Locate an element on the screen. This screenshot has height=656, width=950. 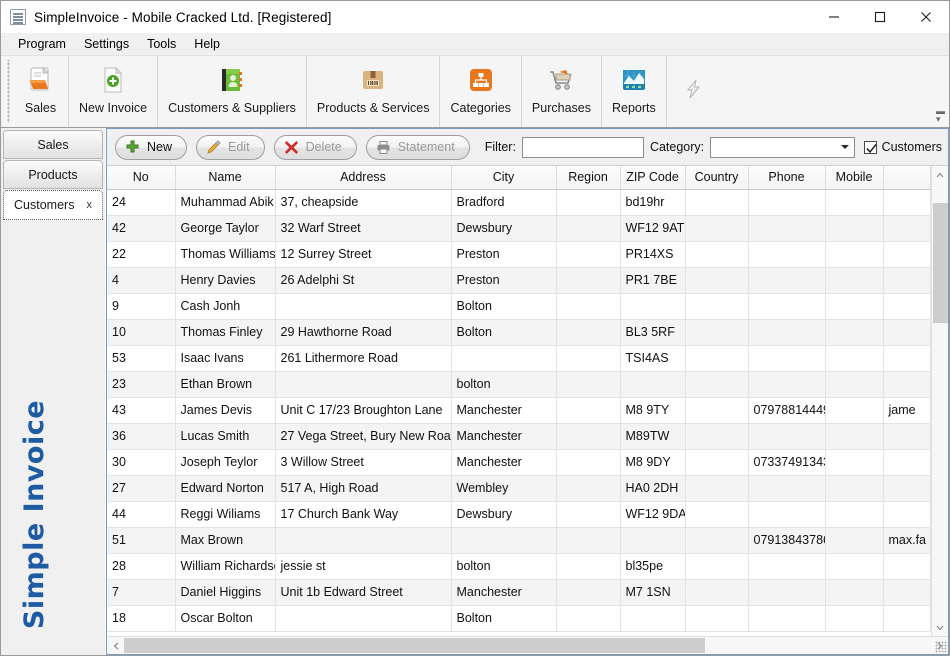
cell-city: Dewsbury is located at coordinates (504, 514).